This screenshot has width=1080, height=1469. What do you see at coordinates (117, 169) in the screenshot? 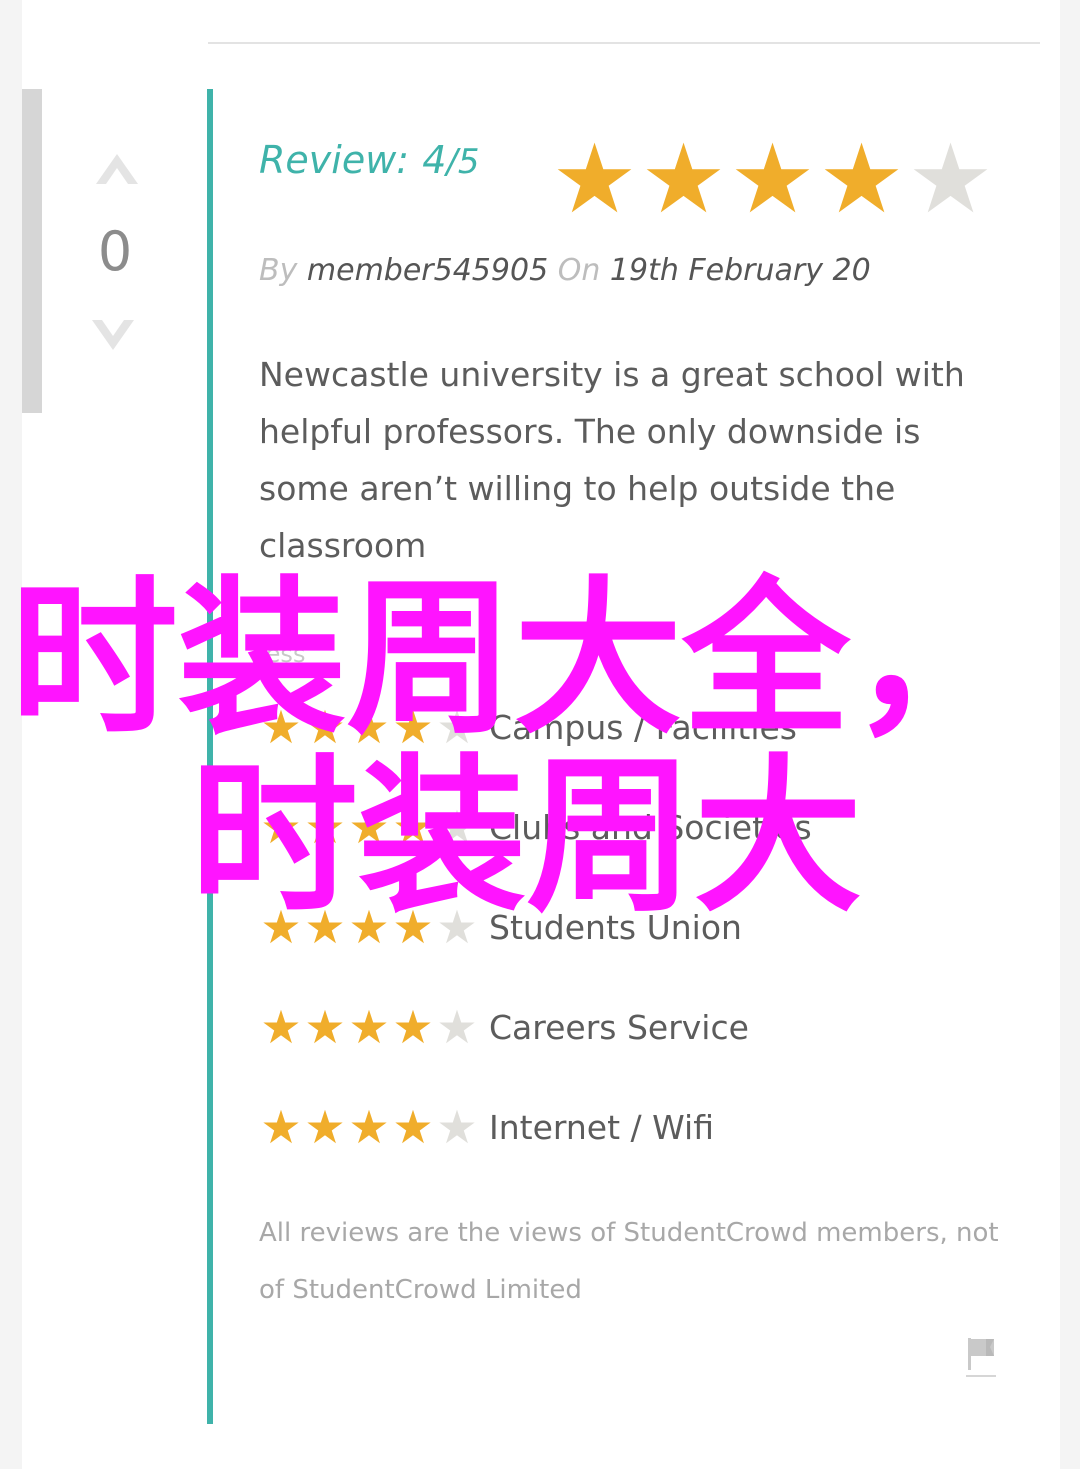
I see `chevron-up-icon` at bounding box center [117, 169].